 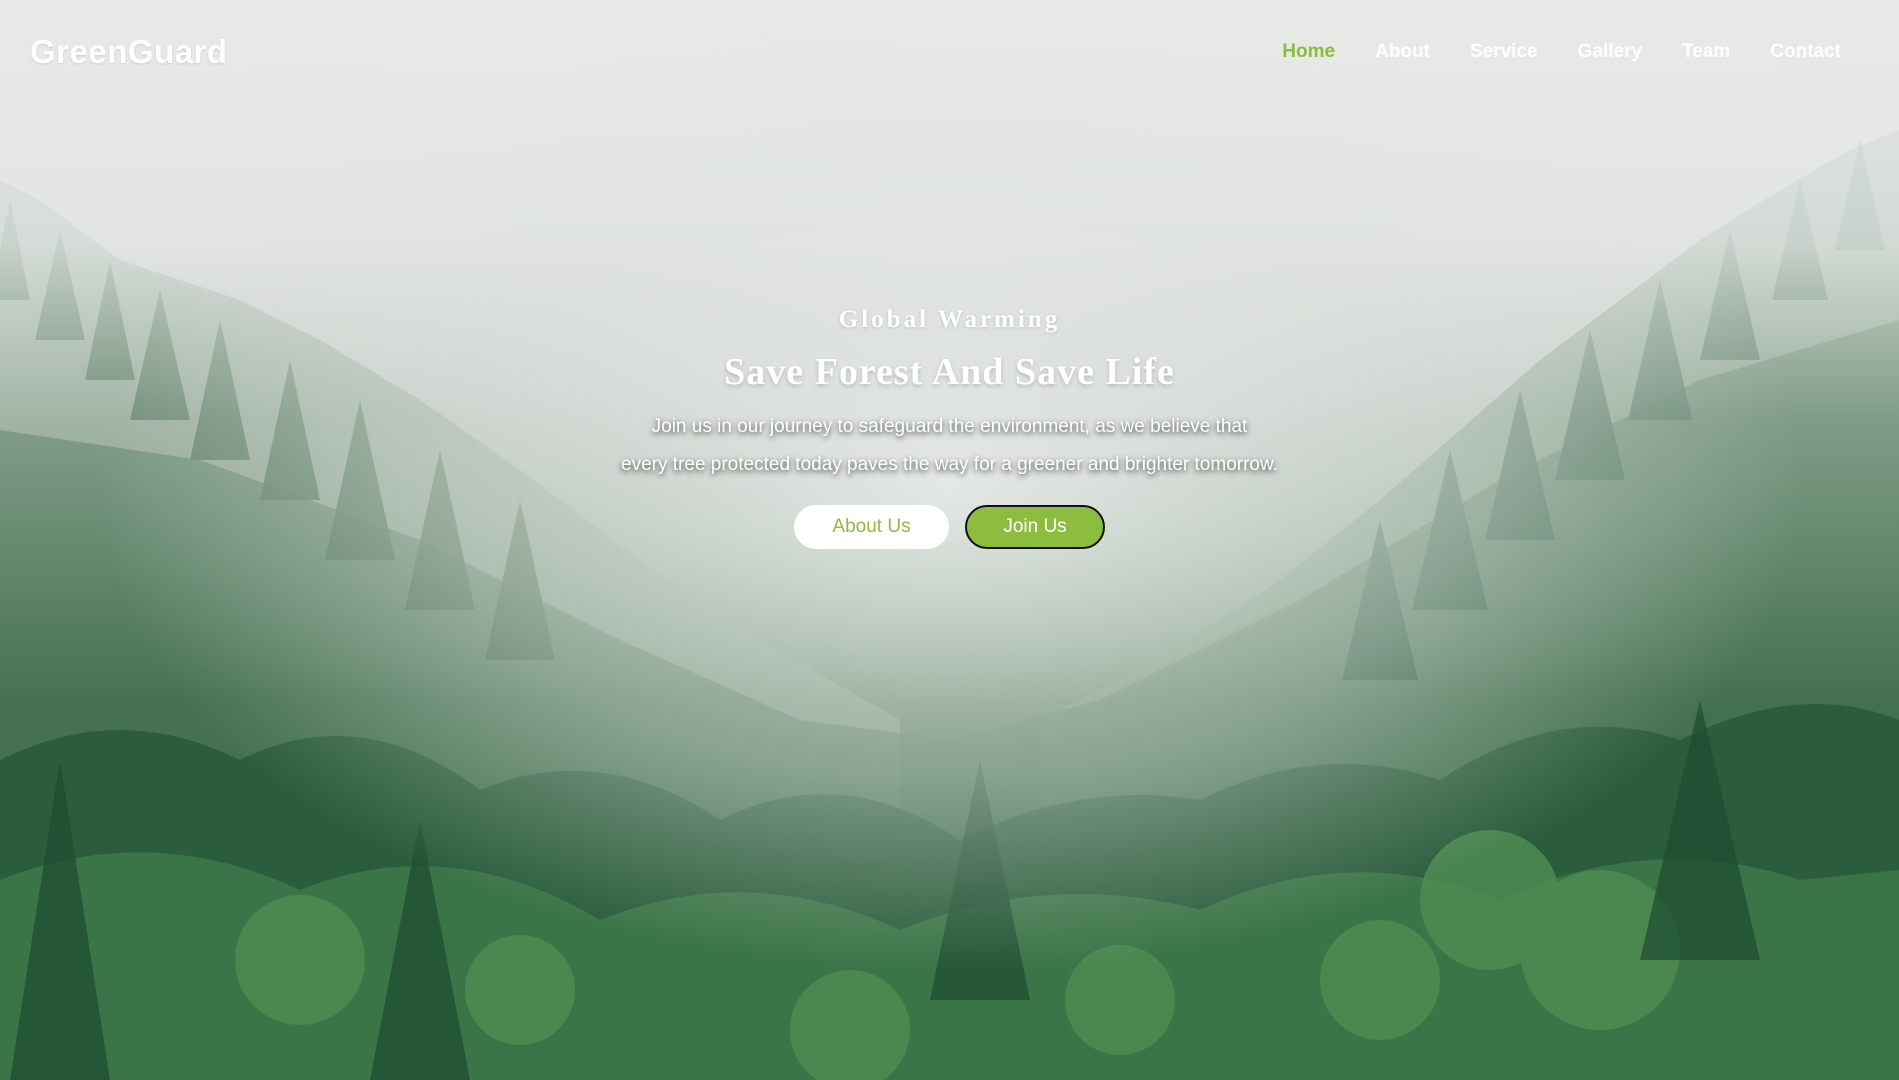 I want to click on nav-link-team: Team, so click(x=1706, y=51).